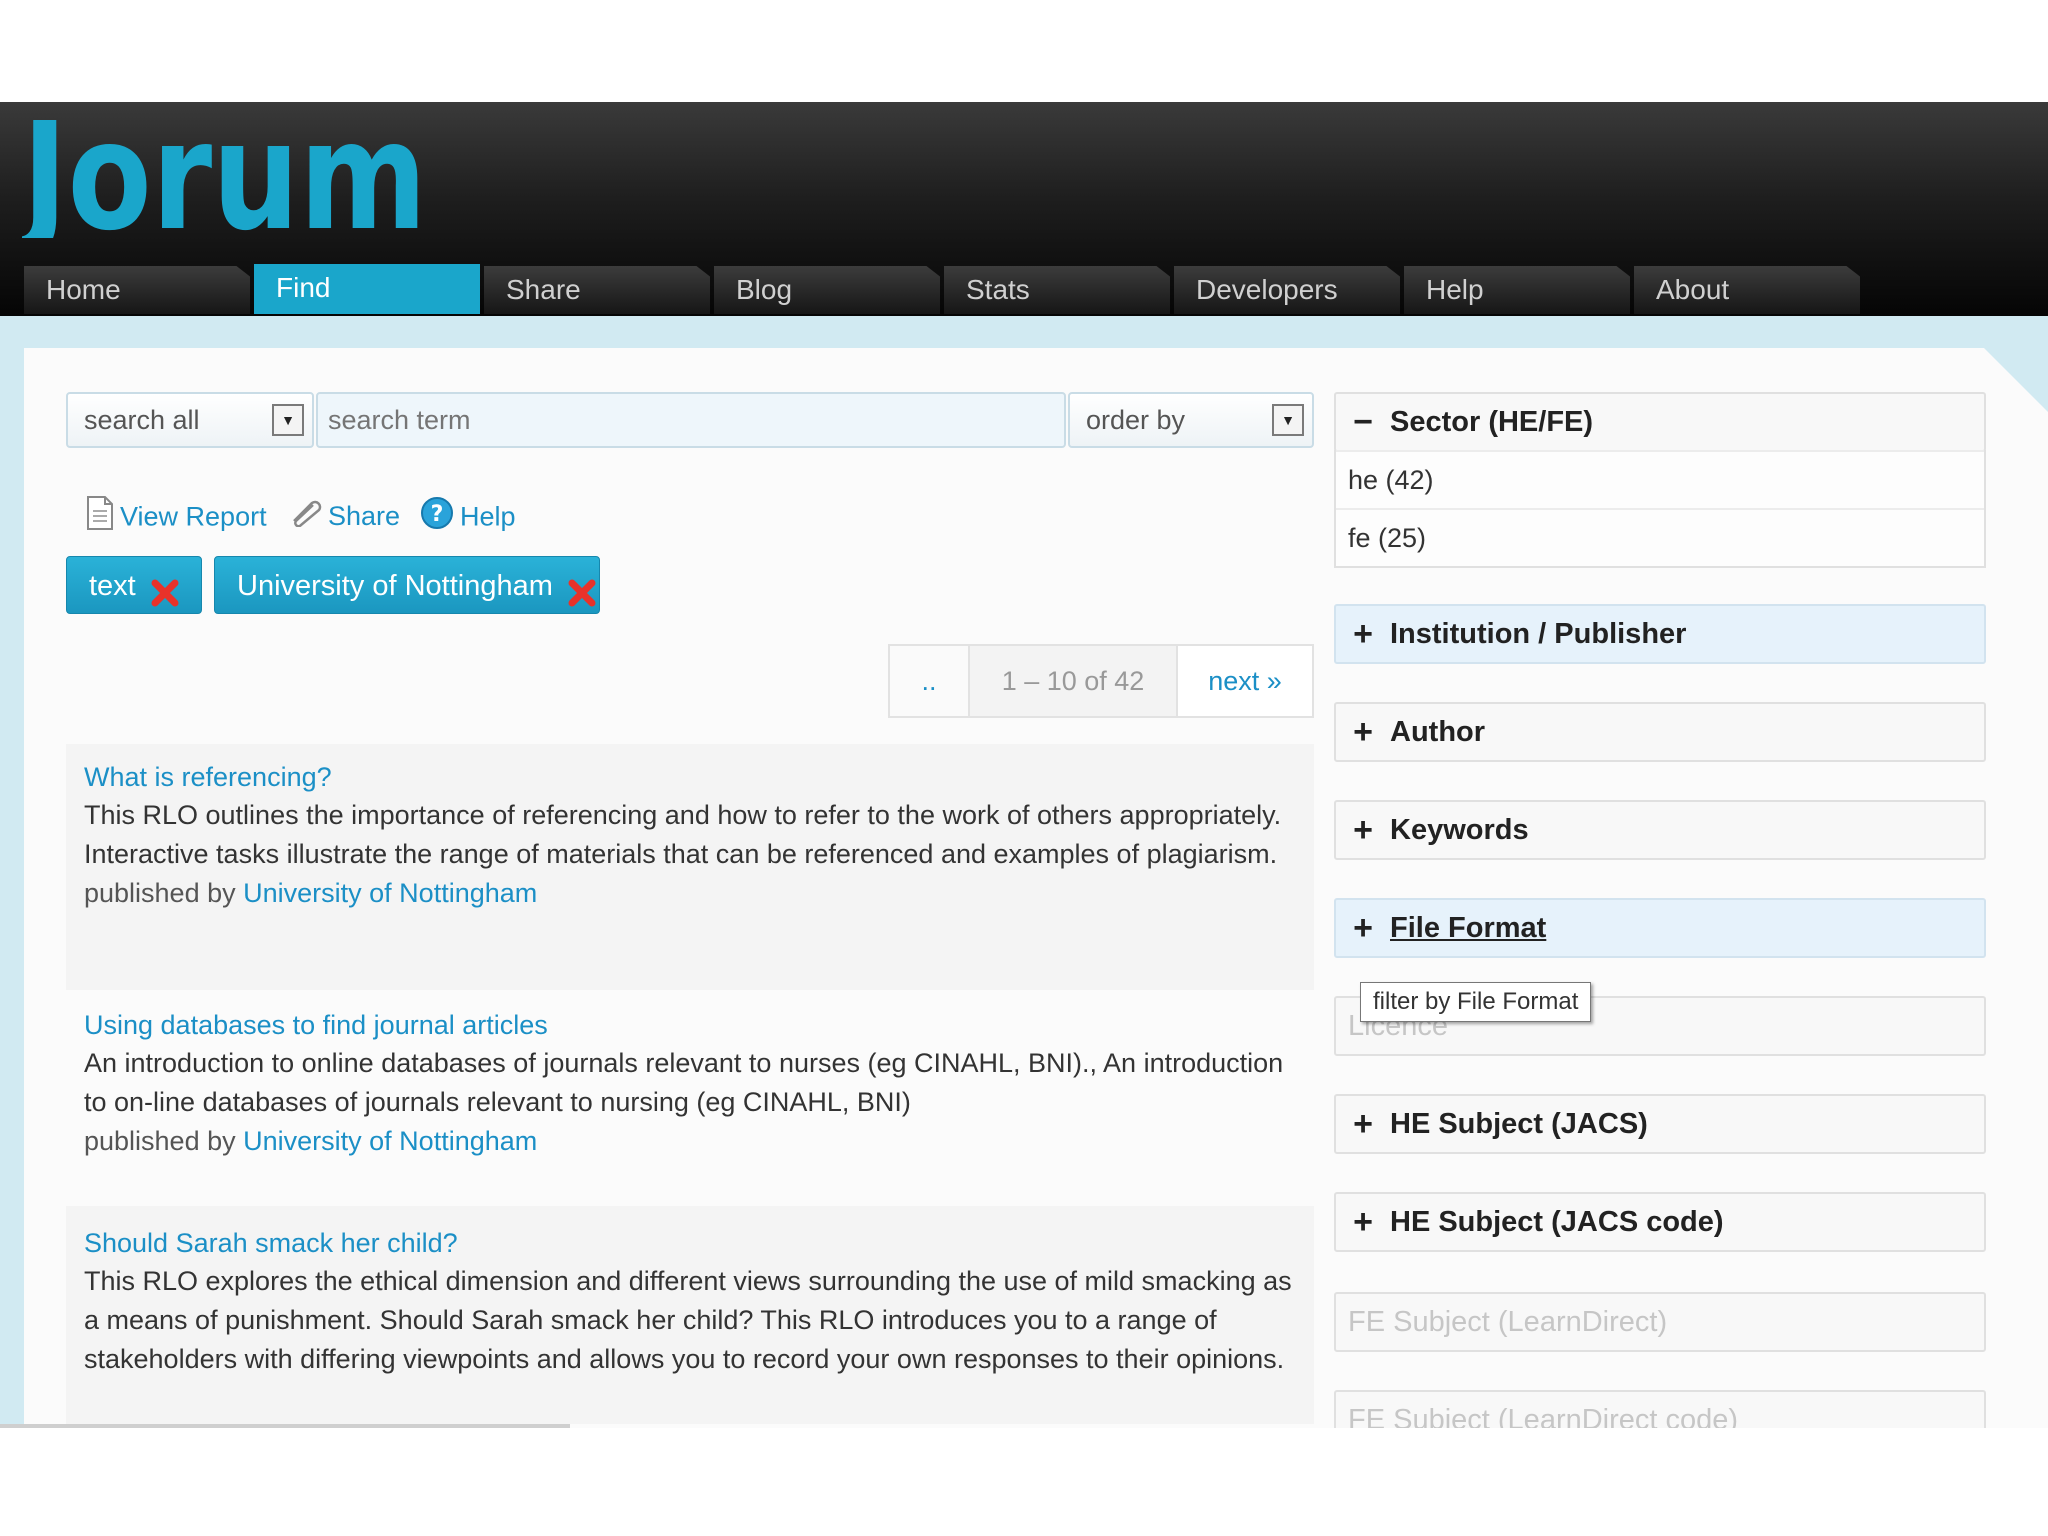  I want to click on facet-author: + Author, so click(1660, 732).